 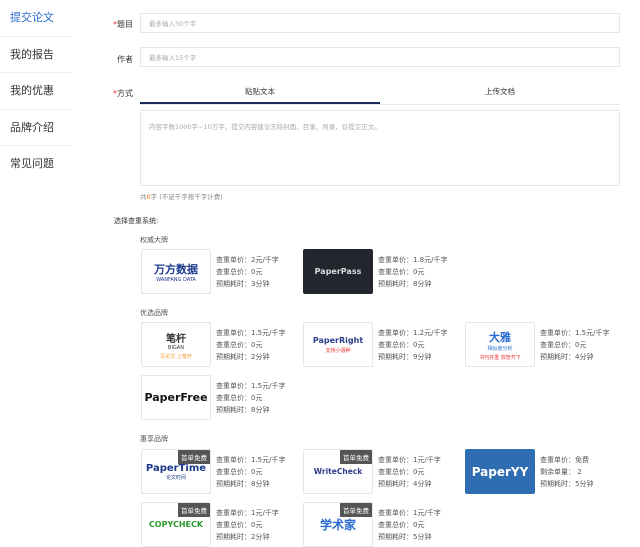 I want to click on logo-tagline: 写论文 上笔杆, so click(x=176, y=356).